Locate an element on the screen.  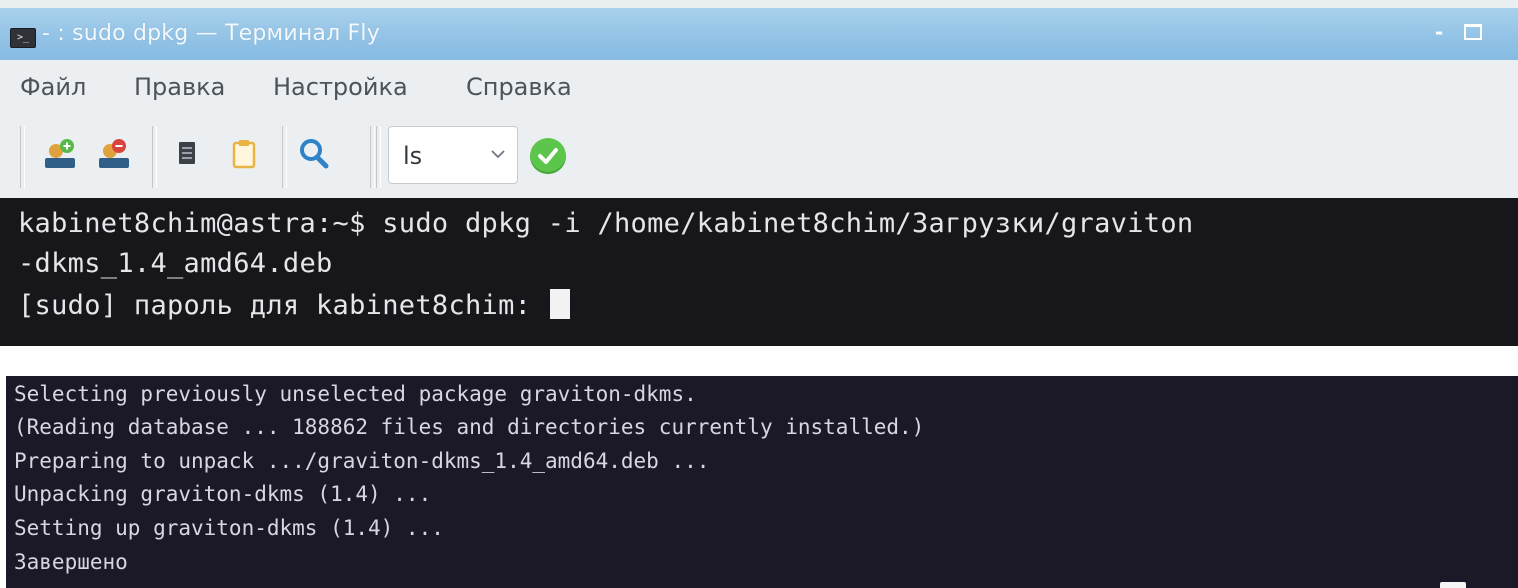
scroll-corner is located at coordinates (1453, 585).